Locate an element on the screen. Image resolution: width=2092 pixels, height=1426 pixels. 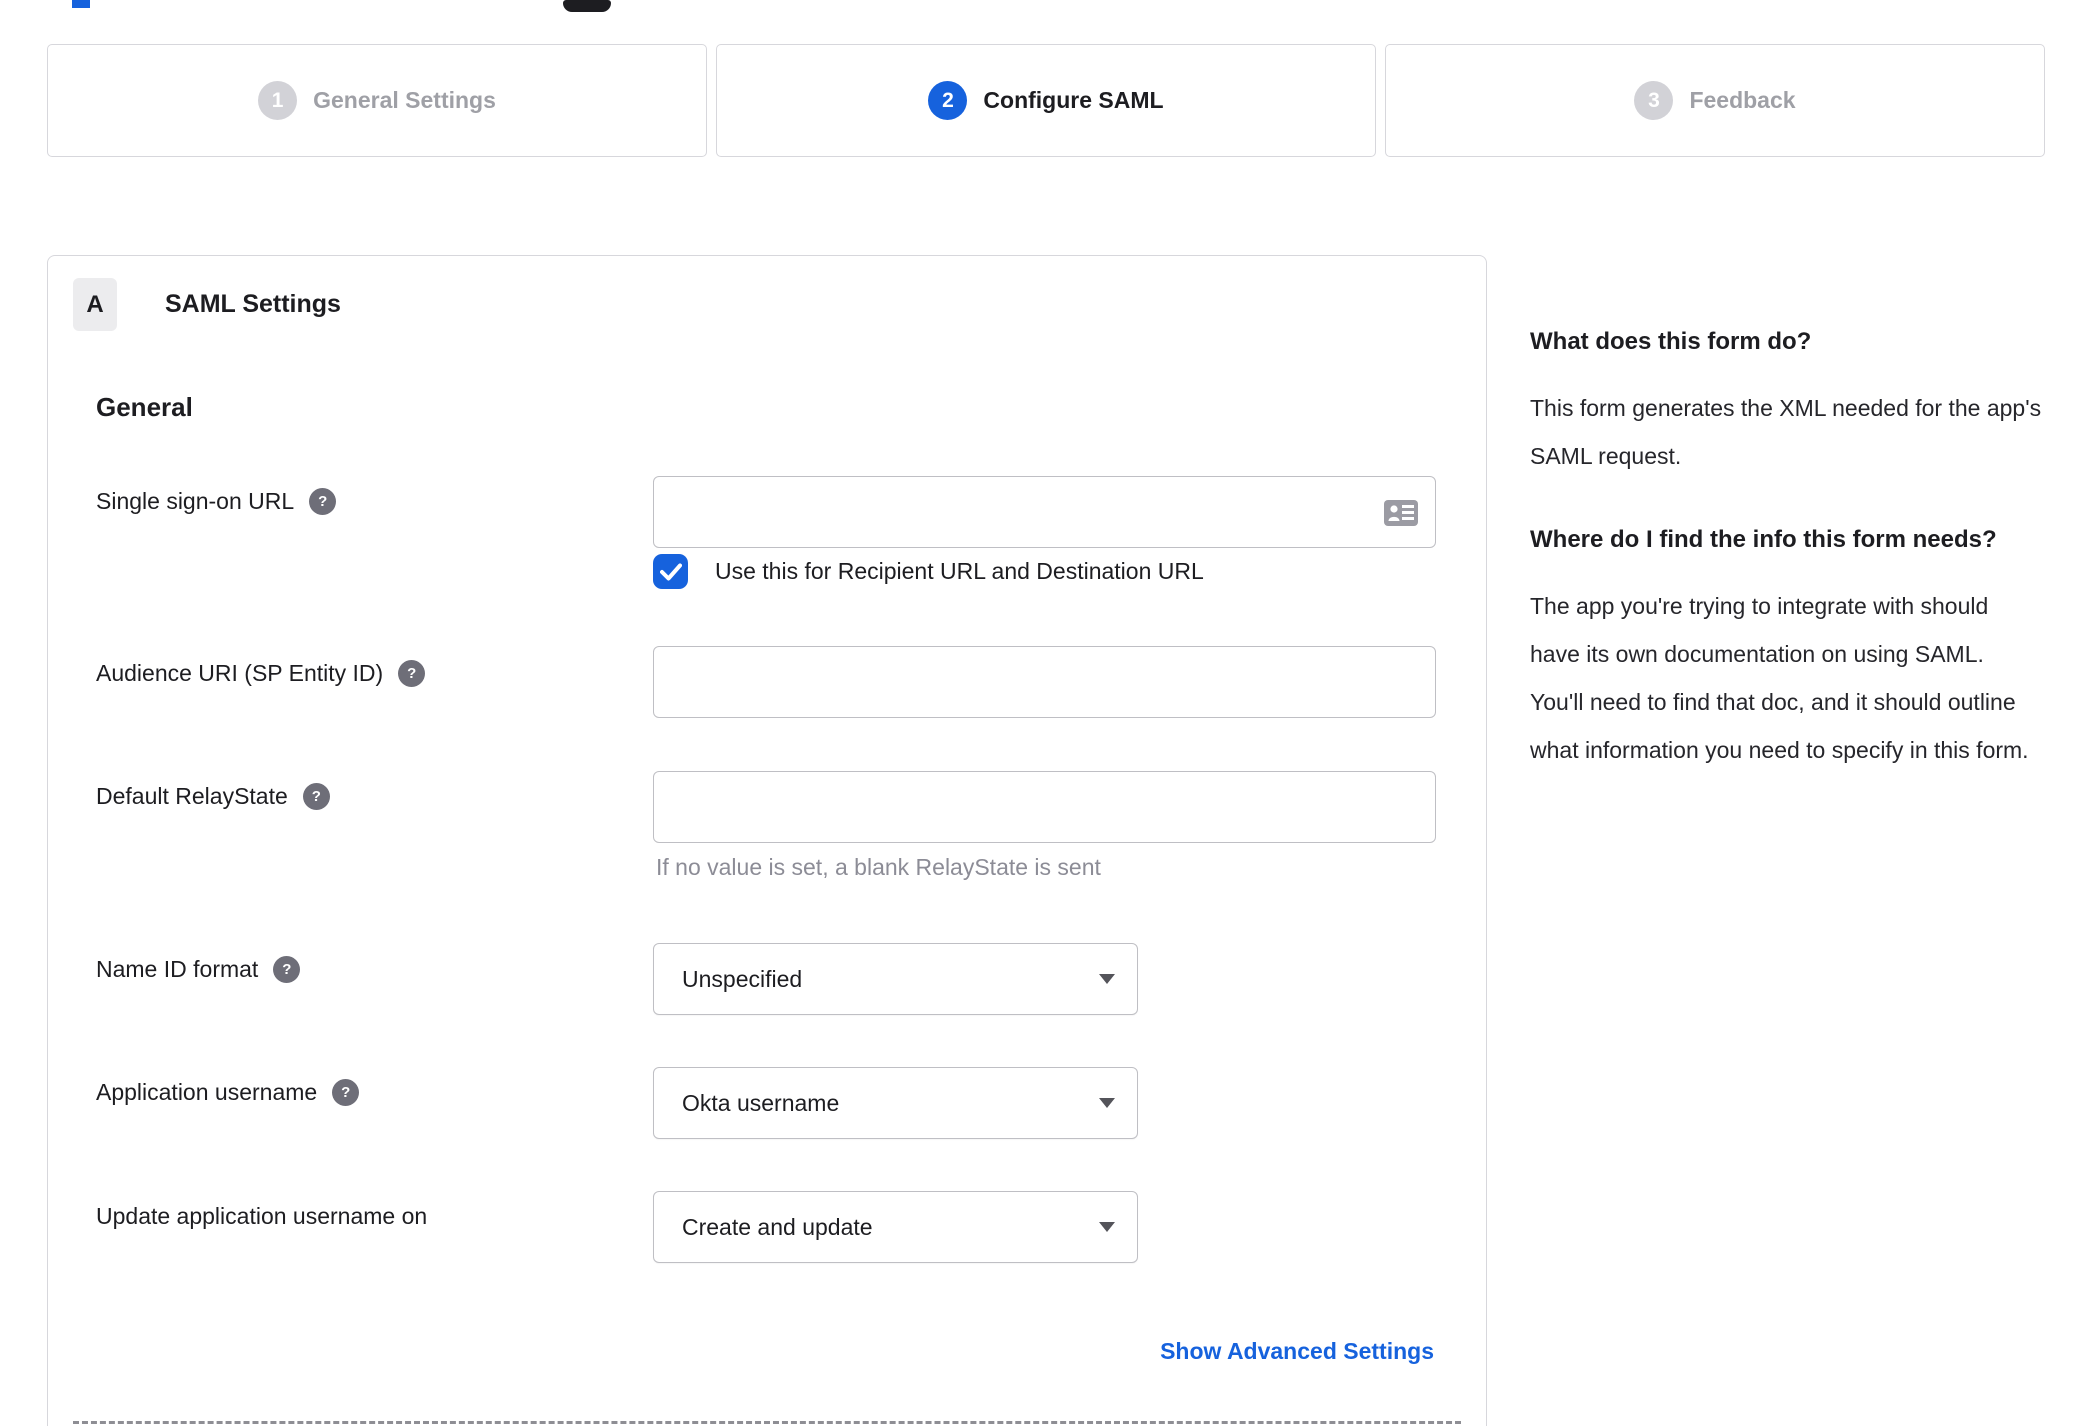
checkmark-icon is located at coordinates (670, 571).